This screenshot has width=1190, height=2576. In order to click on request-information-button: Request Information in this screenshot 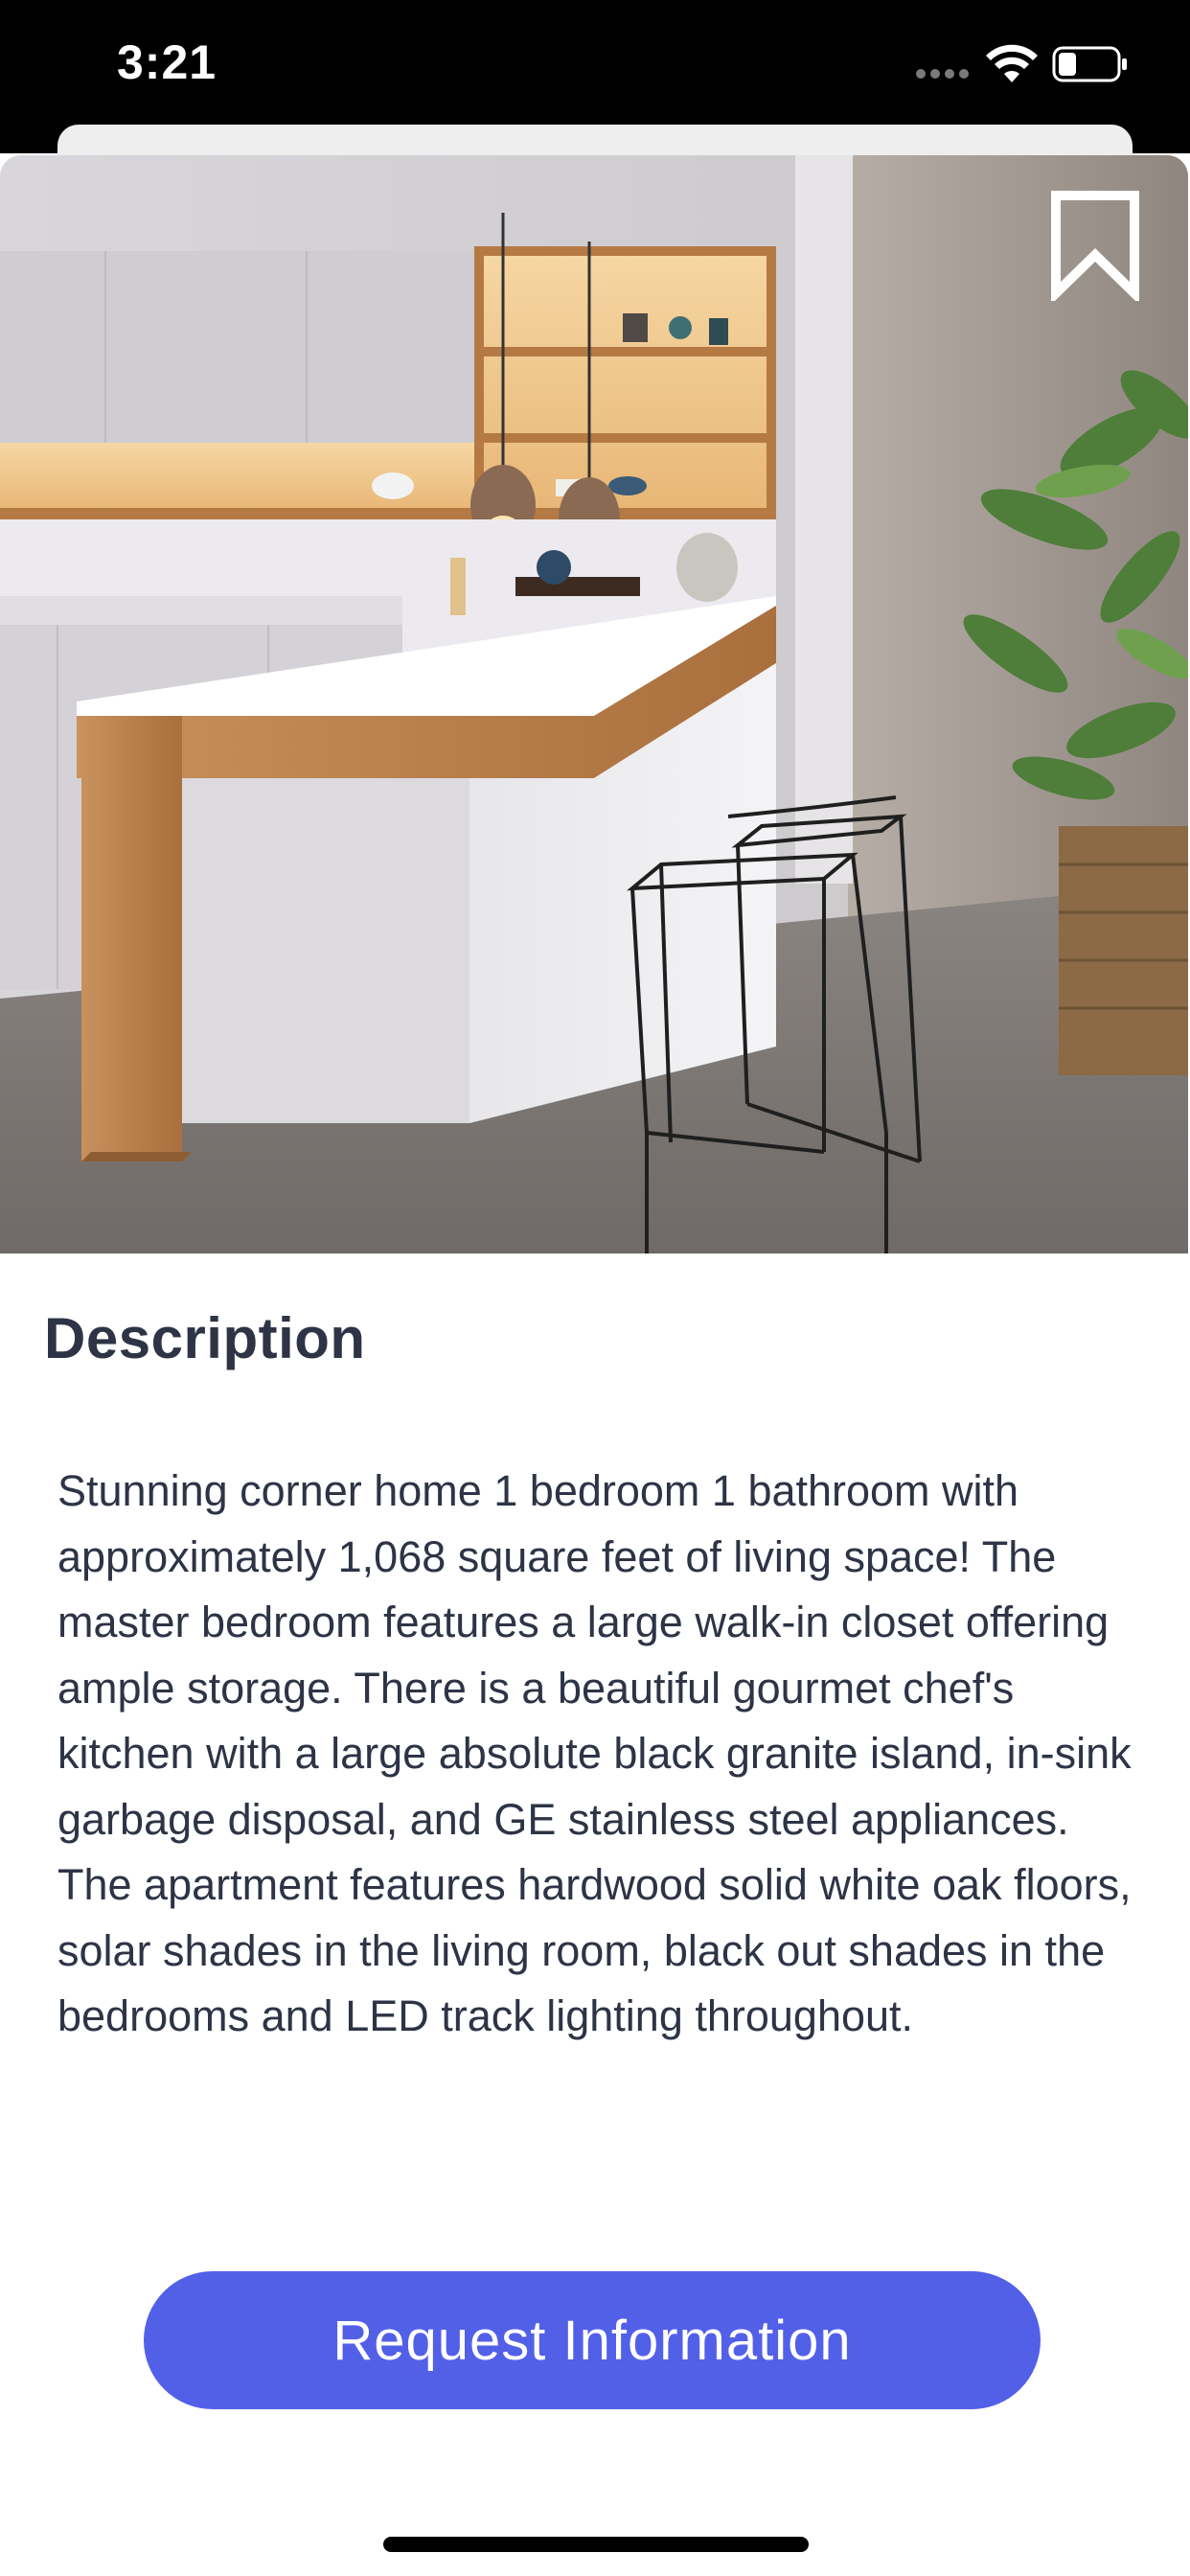, I will do `click(592, 2340)`.